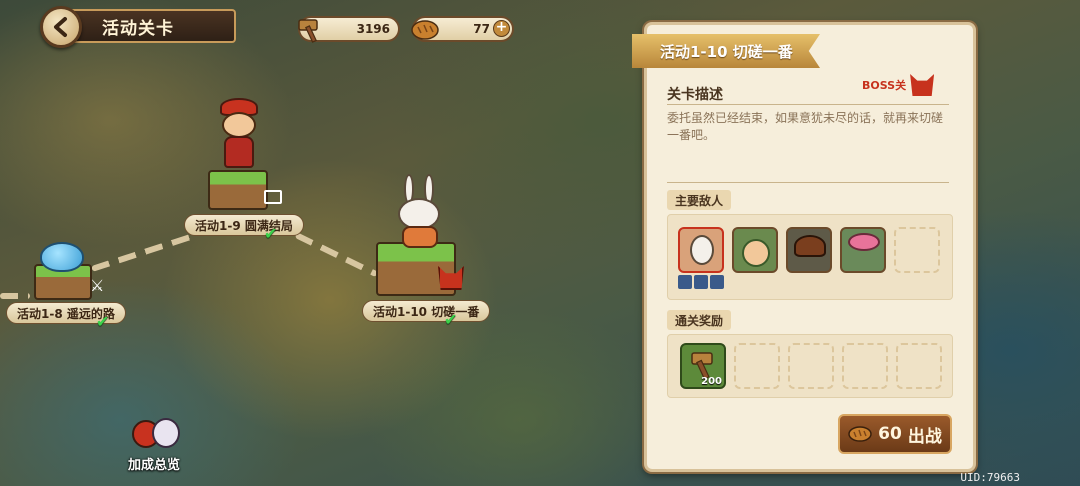 This screenshot has height=486, width=1080. I want to click on mushroom-enemy-icon, so click(810, 246).